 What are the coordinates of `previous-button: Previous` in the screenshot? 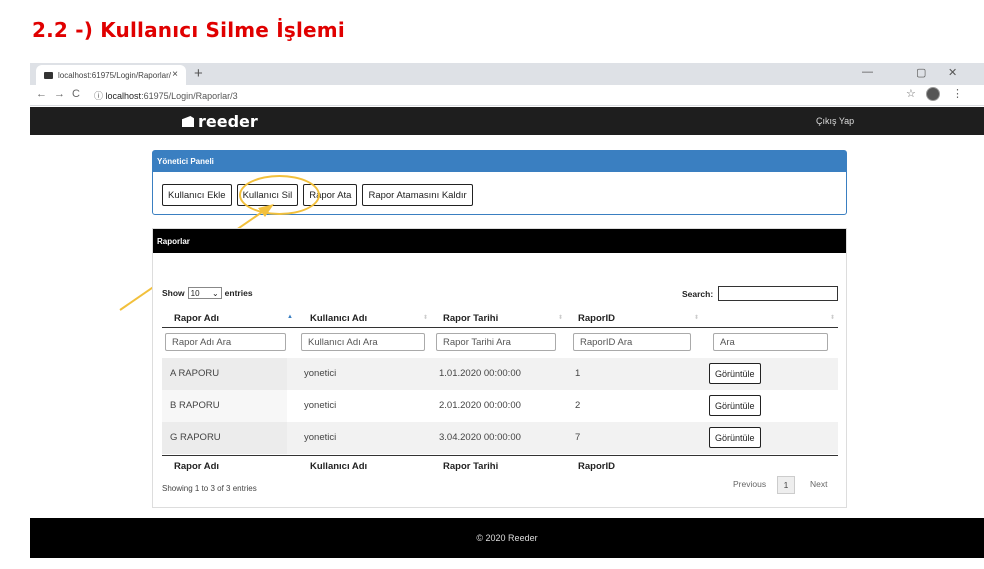 It's located at (749, 484).